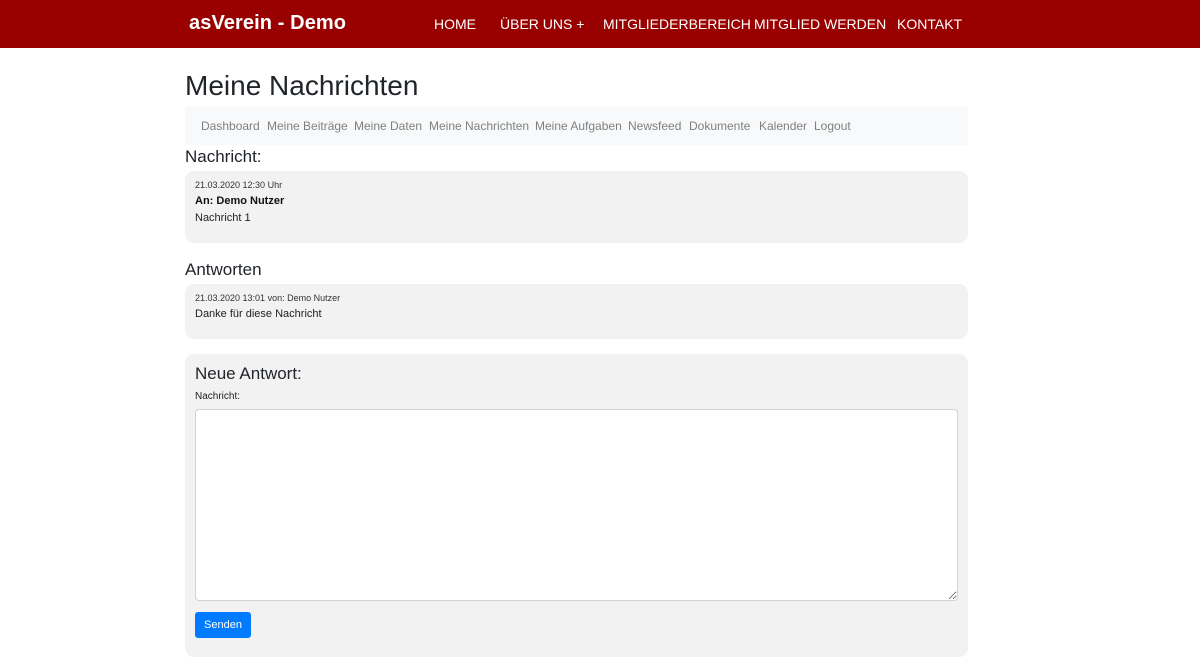 The width and height of the screenshot is (1200, 667). I want to click on answers-section-title: Antworten, so click(223, 269).